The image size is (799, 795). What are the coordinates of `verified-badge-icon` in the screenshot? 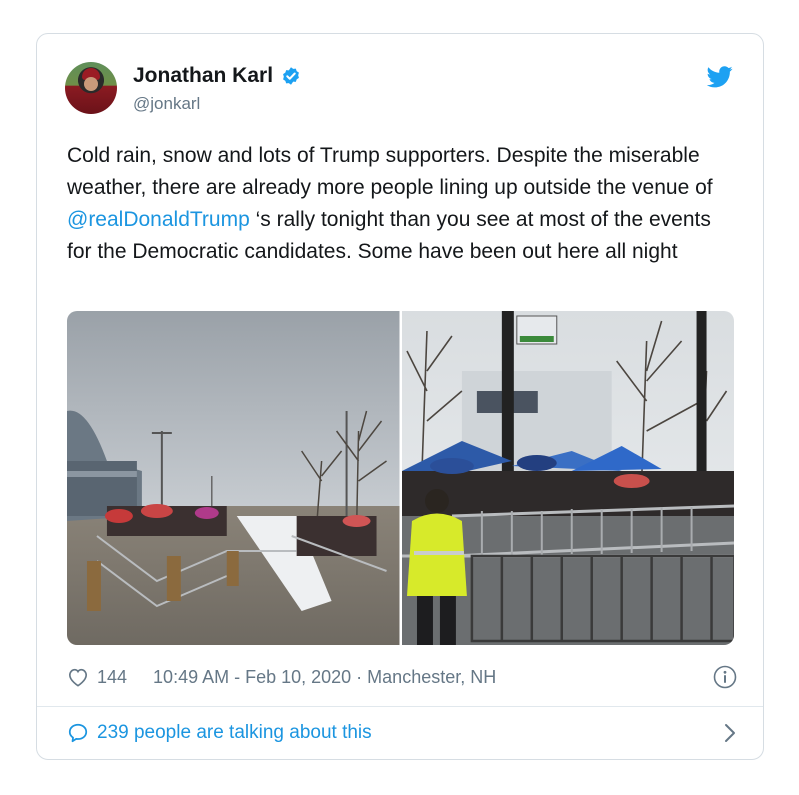 It's located at (291, 76).